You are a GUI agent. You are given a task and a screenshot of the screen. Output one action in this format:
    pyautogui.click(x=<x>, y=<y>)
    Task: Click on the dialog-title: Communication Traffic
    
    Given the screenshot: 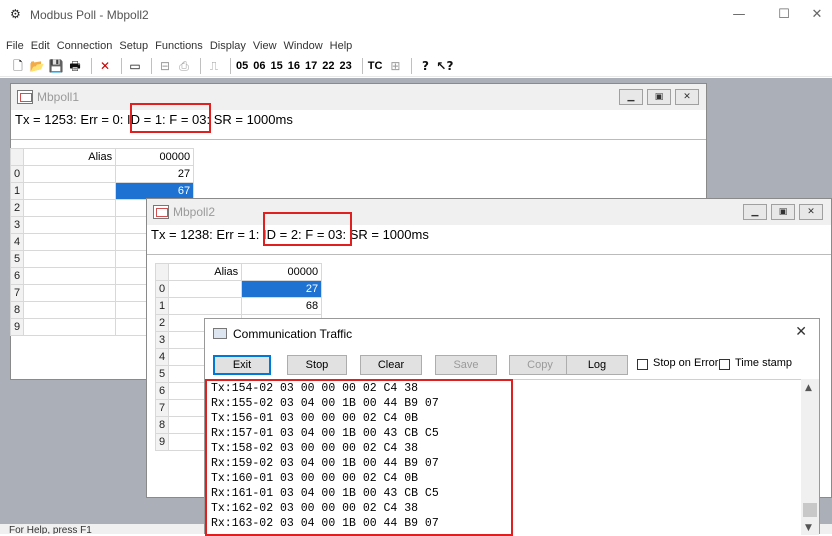 What is the action you would take?
    pyautogui.click(x=293, y=334)
    